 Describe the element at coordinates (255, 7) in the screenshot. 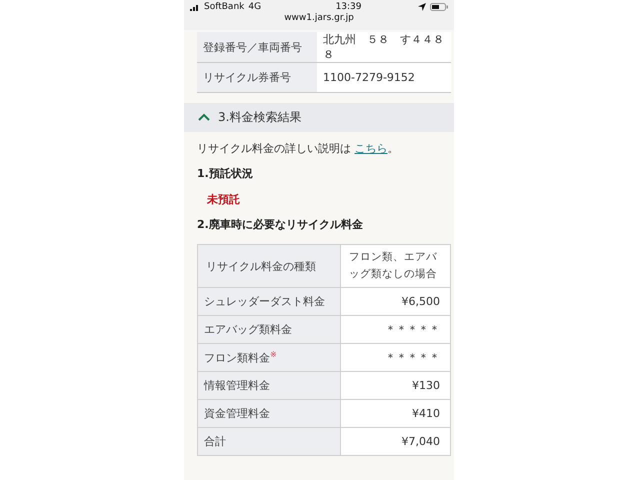

I see `network-type: 4G` at that location.